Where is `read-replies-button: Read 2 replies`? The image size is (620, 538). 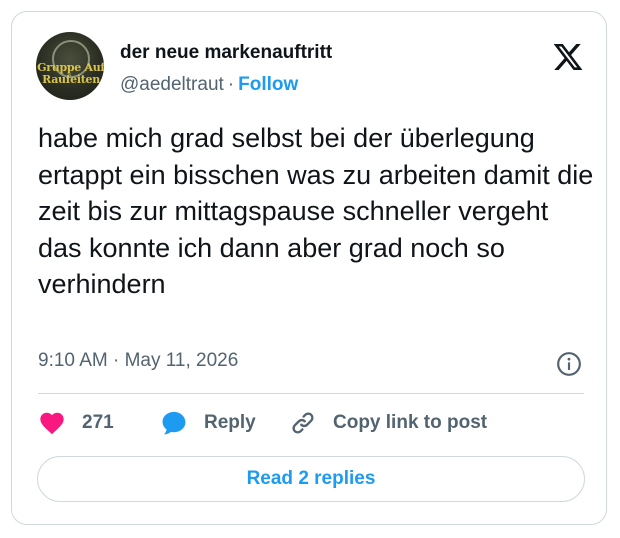
read-replies-button: Read 2 replies is located at coordinates (311, 479).